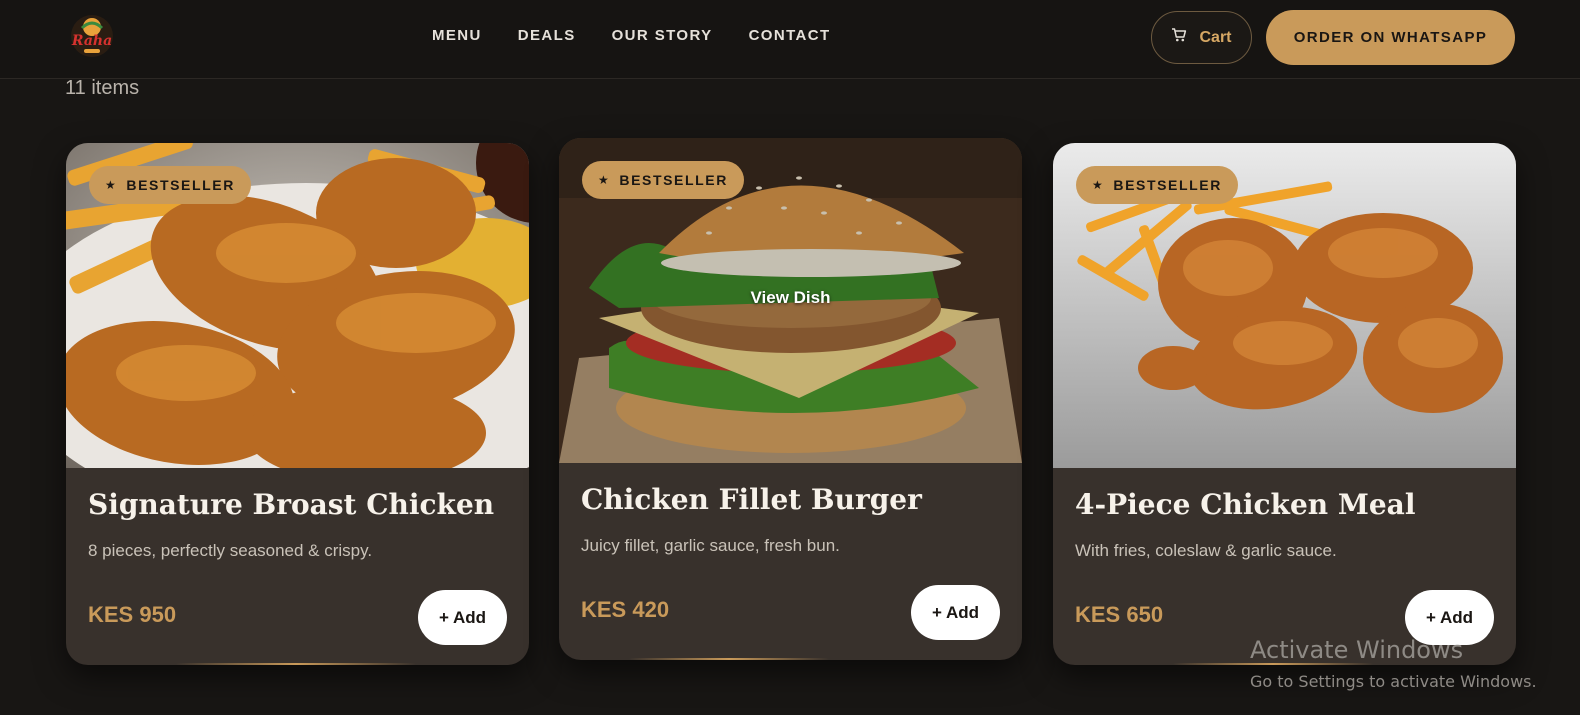 The width and height of the screenshot is (1580, 715). What do you see at coordinates (662, 35) in the screenshot?
I see `nav-our-story-link: OUR STORY` at bounding box center [662, 35].